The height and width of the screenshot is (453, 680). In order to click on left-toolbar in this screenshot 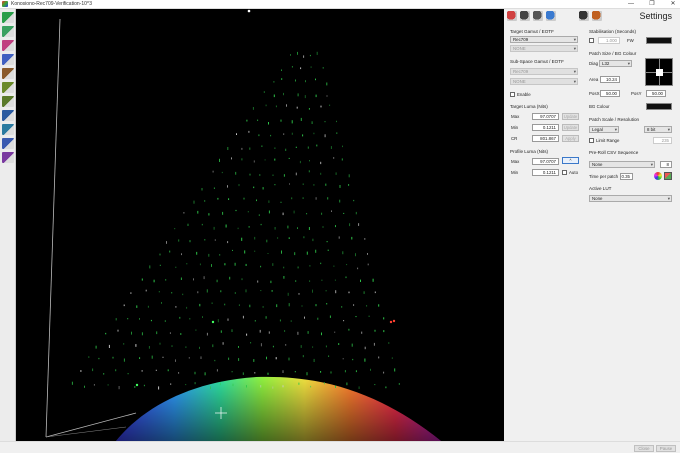, I will do `click(8, 225)`.